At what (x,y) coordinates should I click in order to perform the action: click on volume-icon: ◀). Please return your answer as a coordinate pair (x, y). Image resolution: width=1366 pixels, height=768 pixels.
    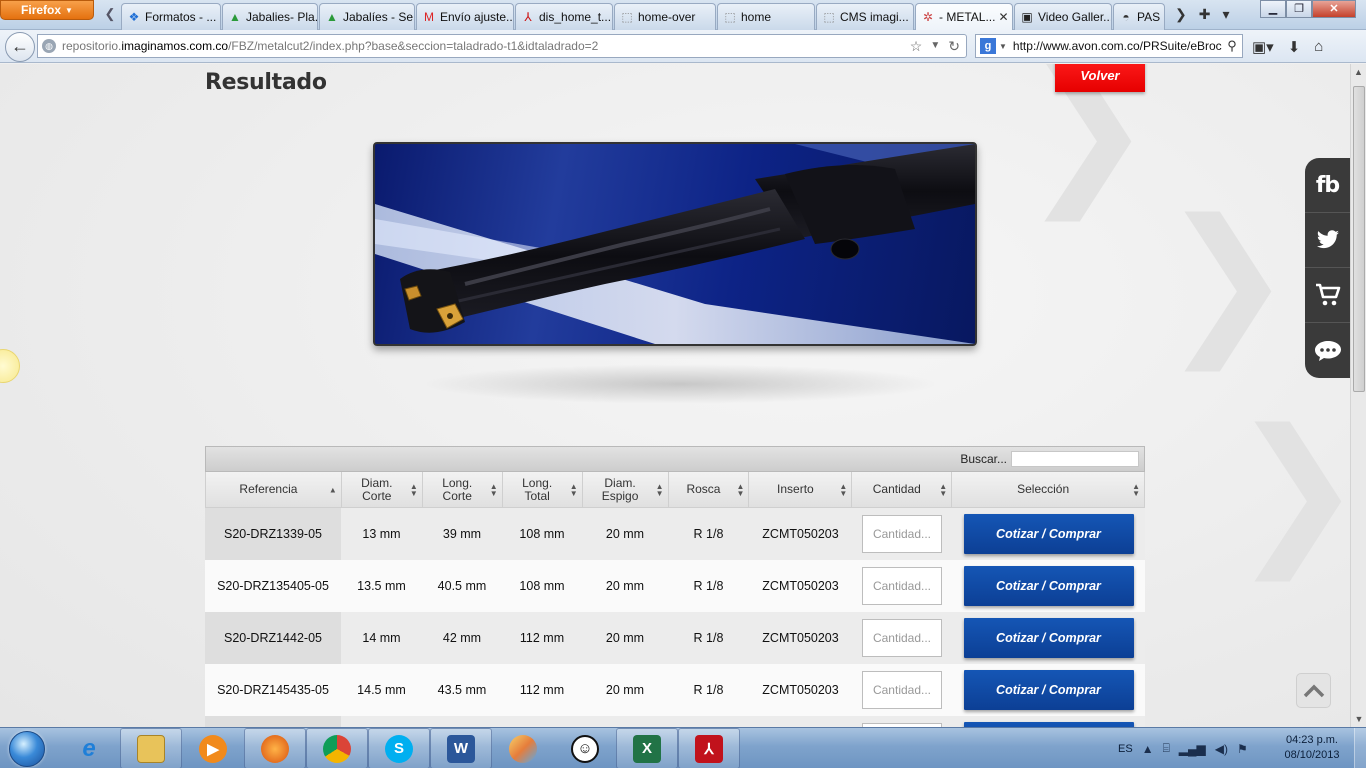
    Looking at the image, I should click on (1221, 749).